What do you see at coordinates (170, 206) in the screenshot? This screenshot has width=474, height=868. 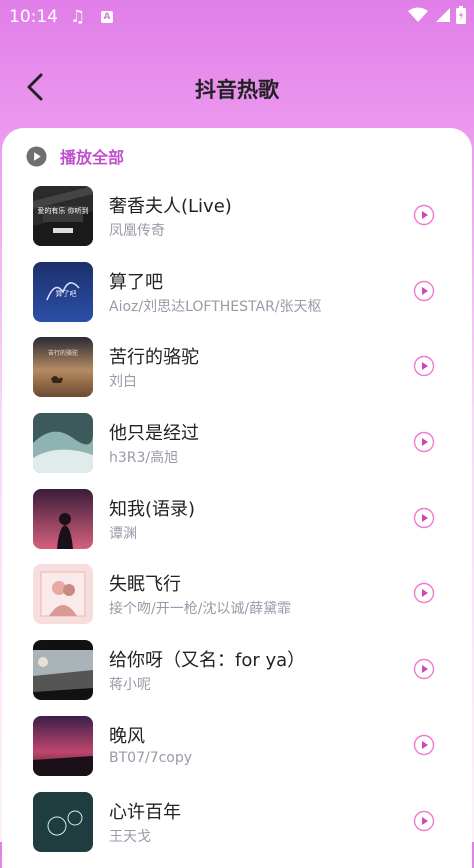 I see `song-title: 奢香夫人(Live)` at bounding box center [170, 206].